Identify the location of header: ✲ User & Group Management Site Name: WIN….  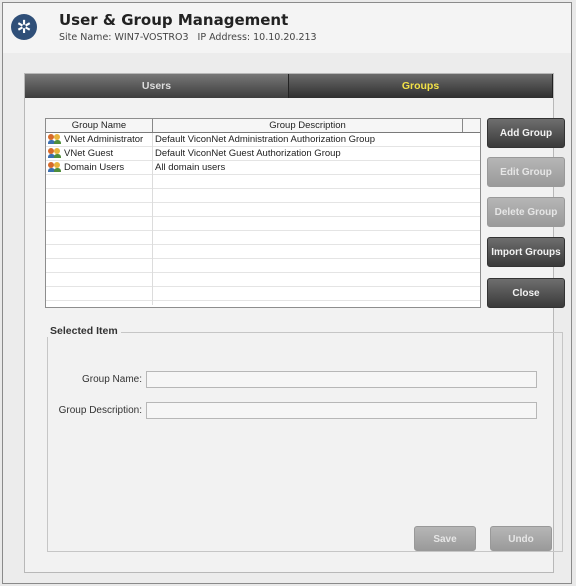
(287, 28).